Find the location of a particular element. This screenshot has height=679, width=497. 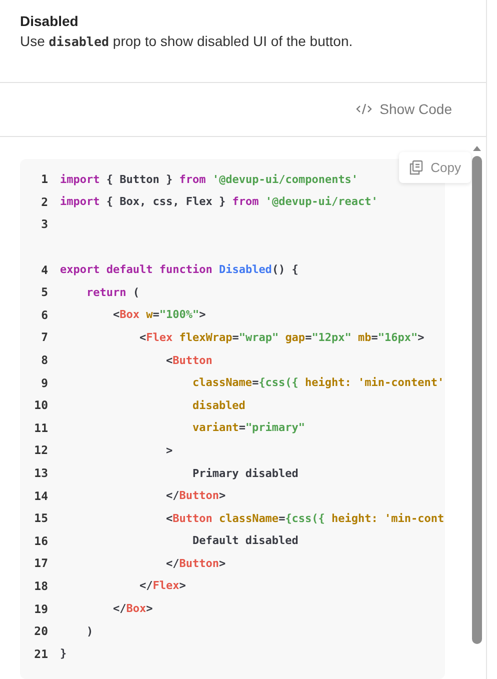

section-title: Disabled is located at coordinates (50, 21).